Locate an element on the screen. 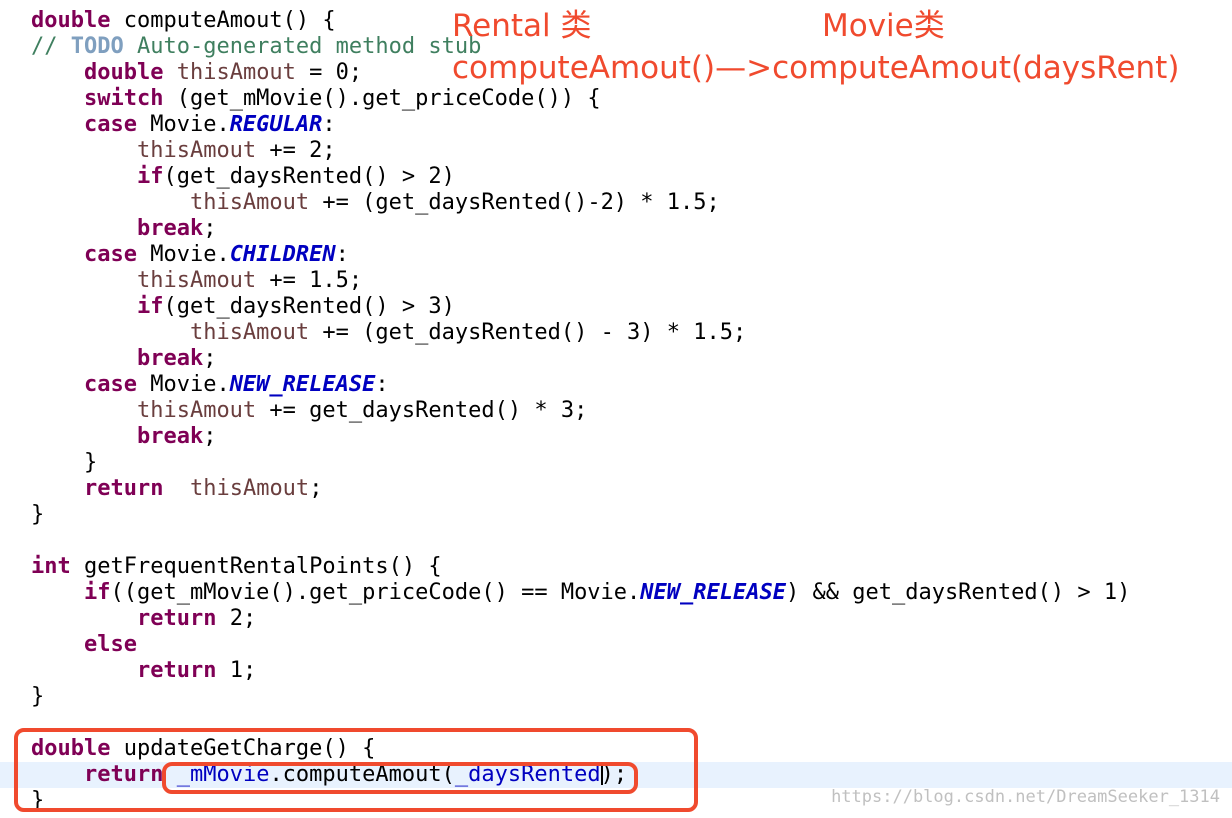  code-line-26: return 1; is located at coordinates (616, 671).